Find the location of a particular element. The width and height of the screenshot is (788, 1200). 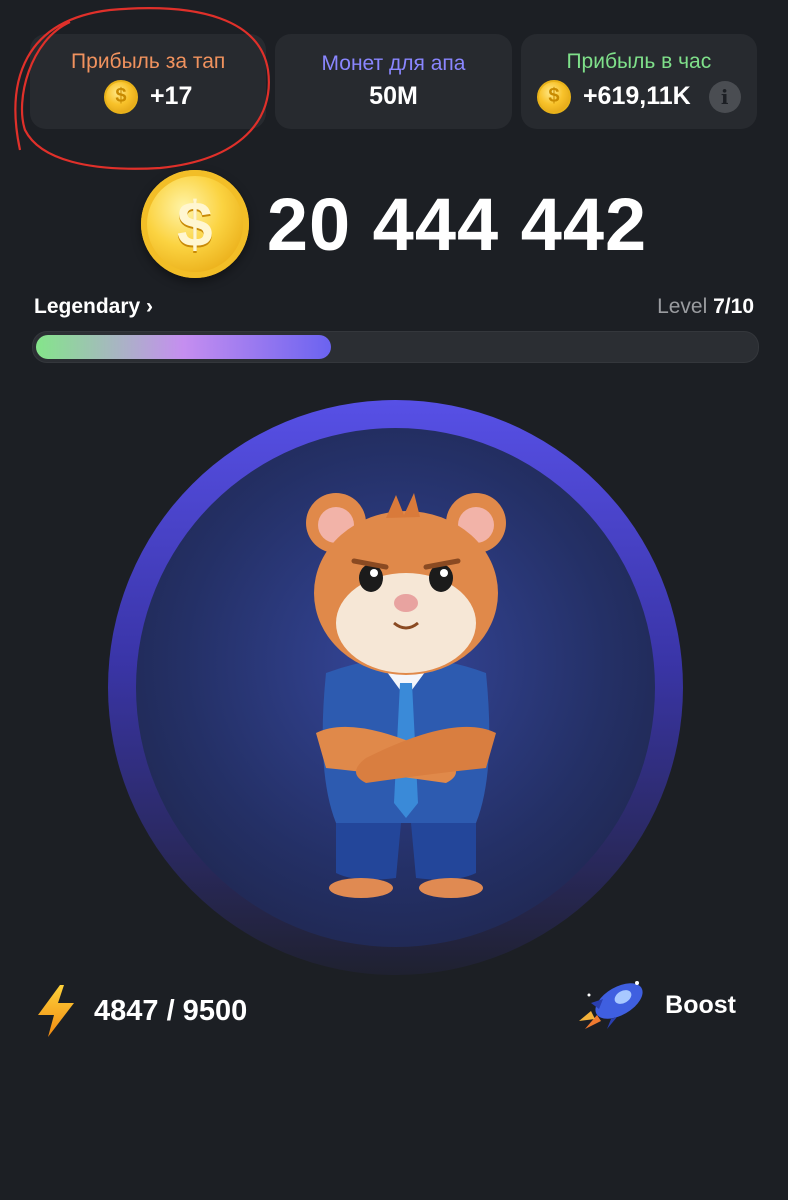

level-progress-fill is located at coordinates (183, 347).